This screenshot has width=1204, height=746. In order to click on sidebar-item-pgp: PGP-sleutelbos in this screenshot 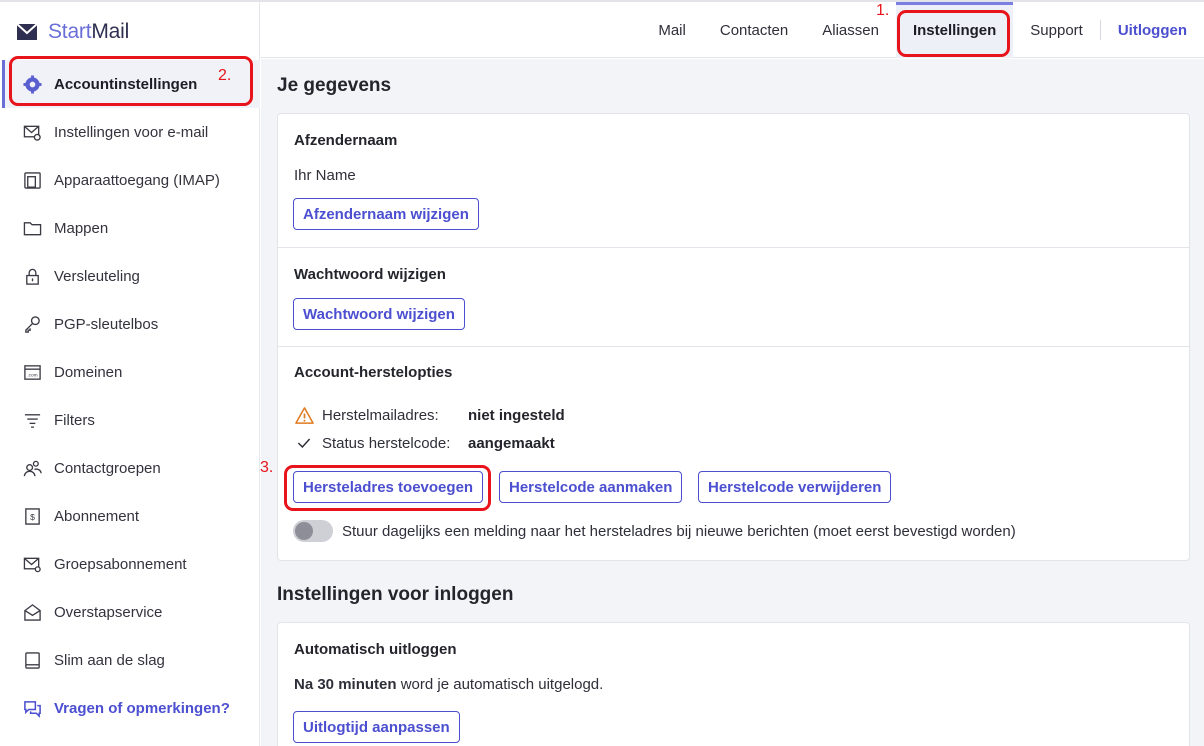, I will do `click(131, 324)`.